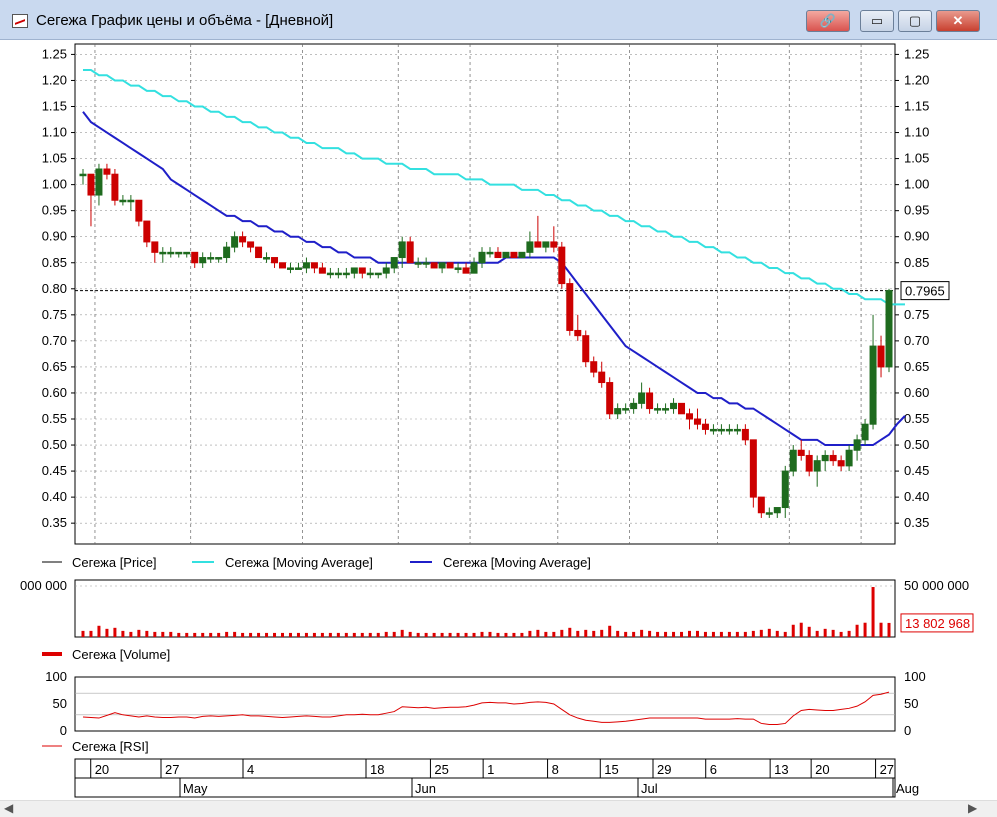 The width and height of the screenshot is (997, 817). What do you see at coordinates (54, 418) in the screenshot?
I see `price-tick-label-left: 0.55` at bounding box center [54, 418].